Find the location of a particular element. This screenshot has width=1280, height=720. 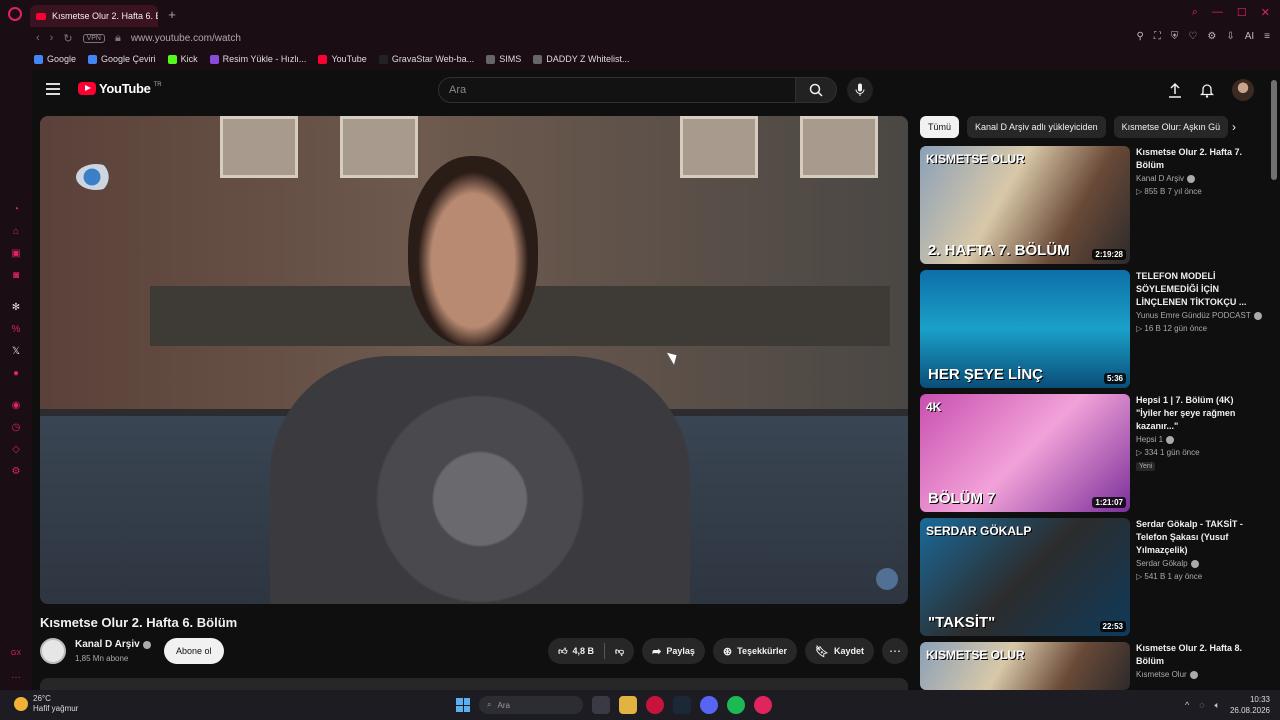

sidebar-pinboard-icon: ◇ is located at coordinates (16, 450).